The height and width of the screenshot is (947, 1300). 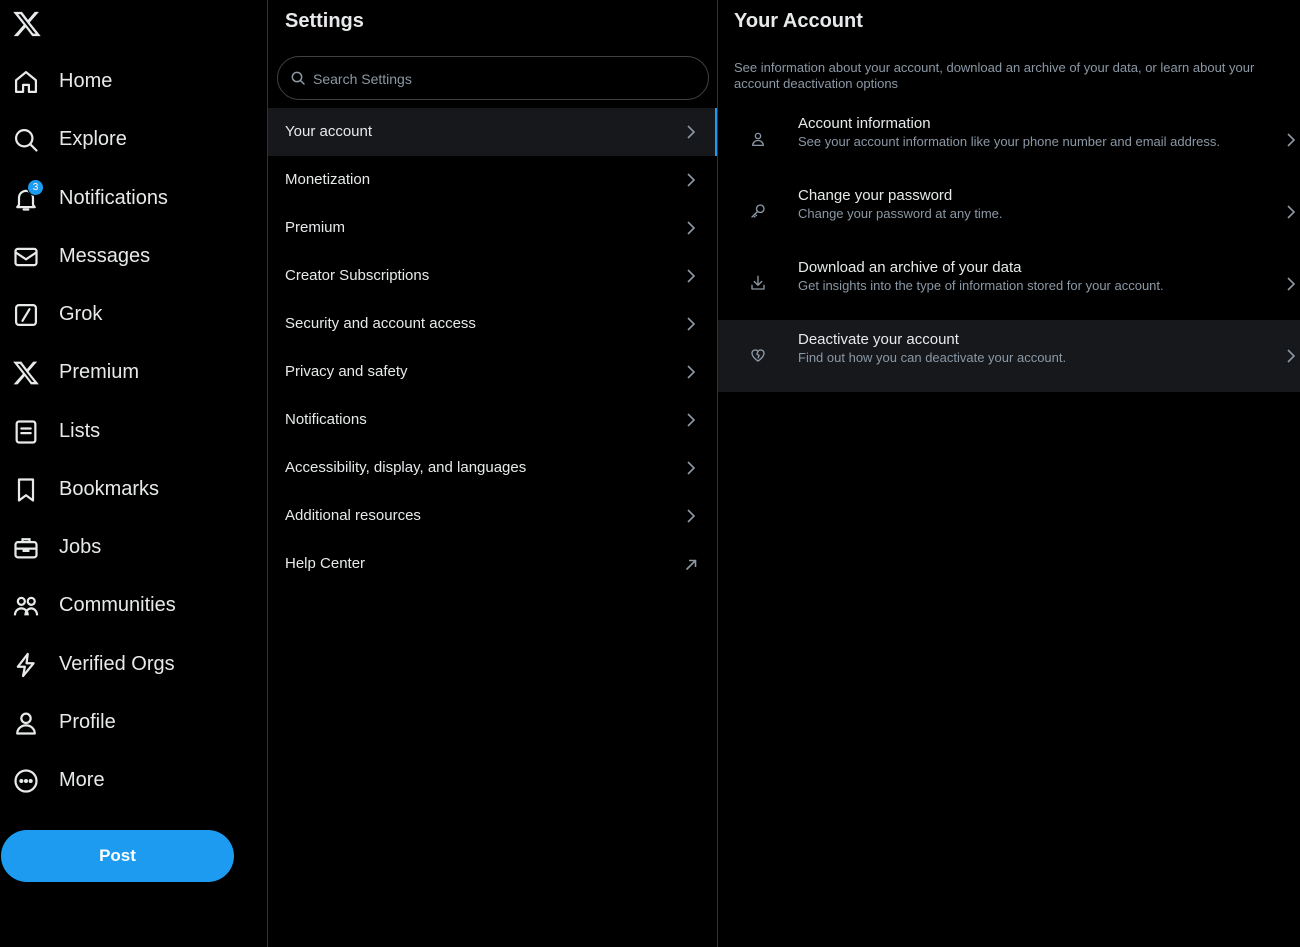 What do you see at coordinates (130, 431) in the screenshot?
I see `nav-lists: Lists` at bounding box center [130, 431].